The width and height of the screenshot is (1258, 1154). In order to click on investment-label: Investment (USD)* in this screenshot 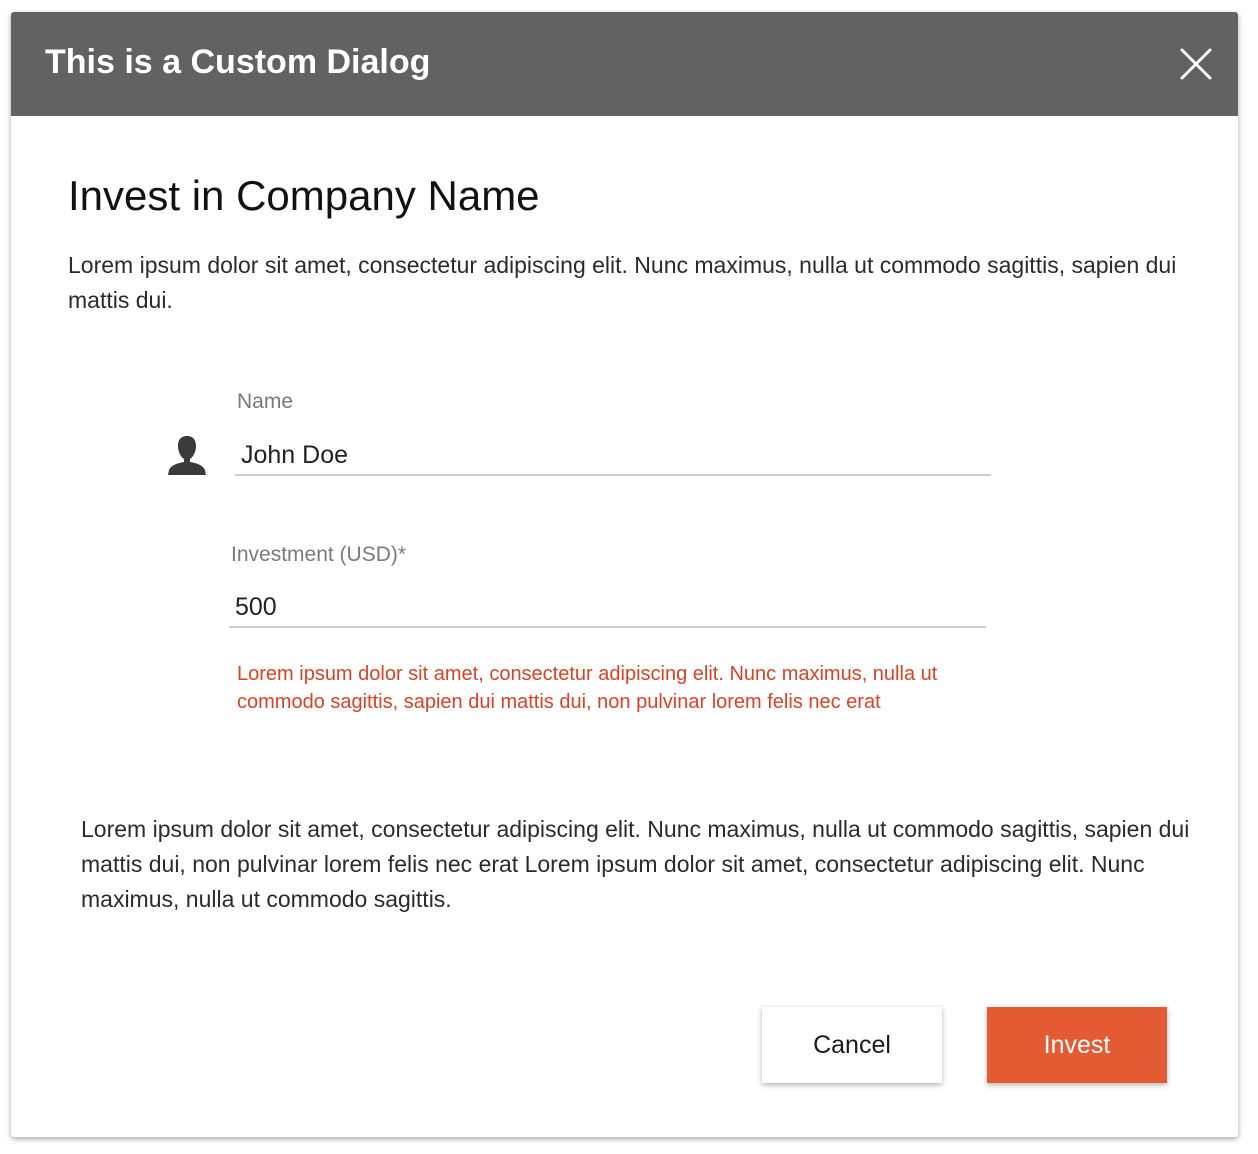, I will do `click(319, 554)`.